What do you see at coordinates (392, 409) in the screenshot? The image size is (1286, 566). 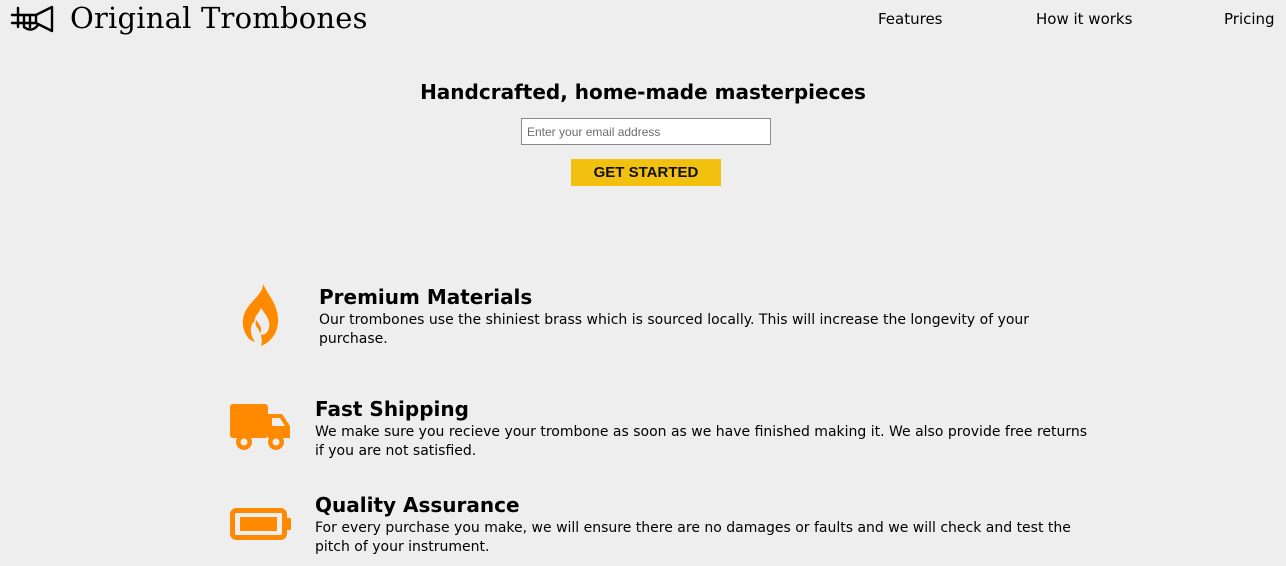 I see `feature-title: Fast Shipping` at bounding box center [392, 409].